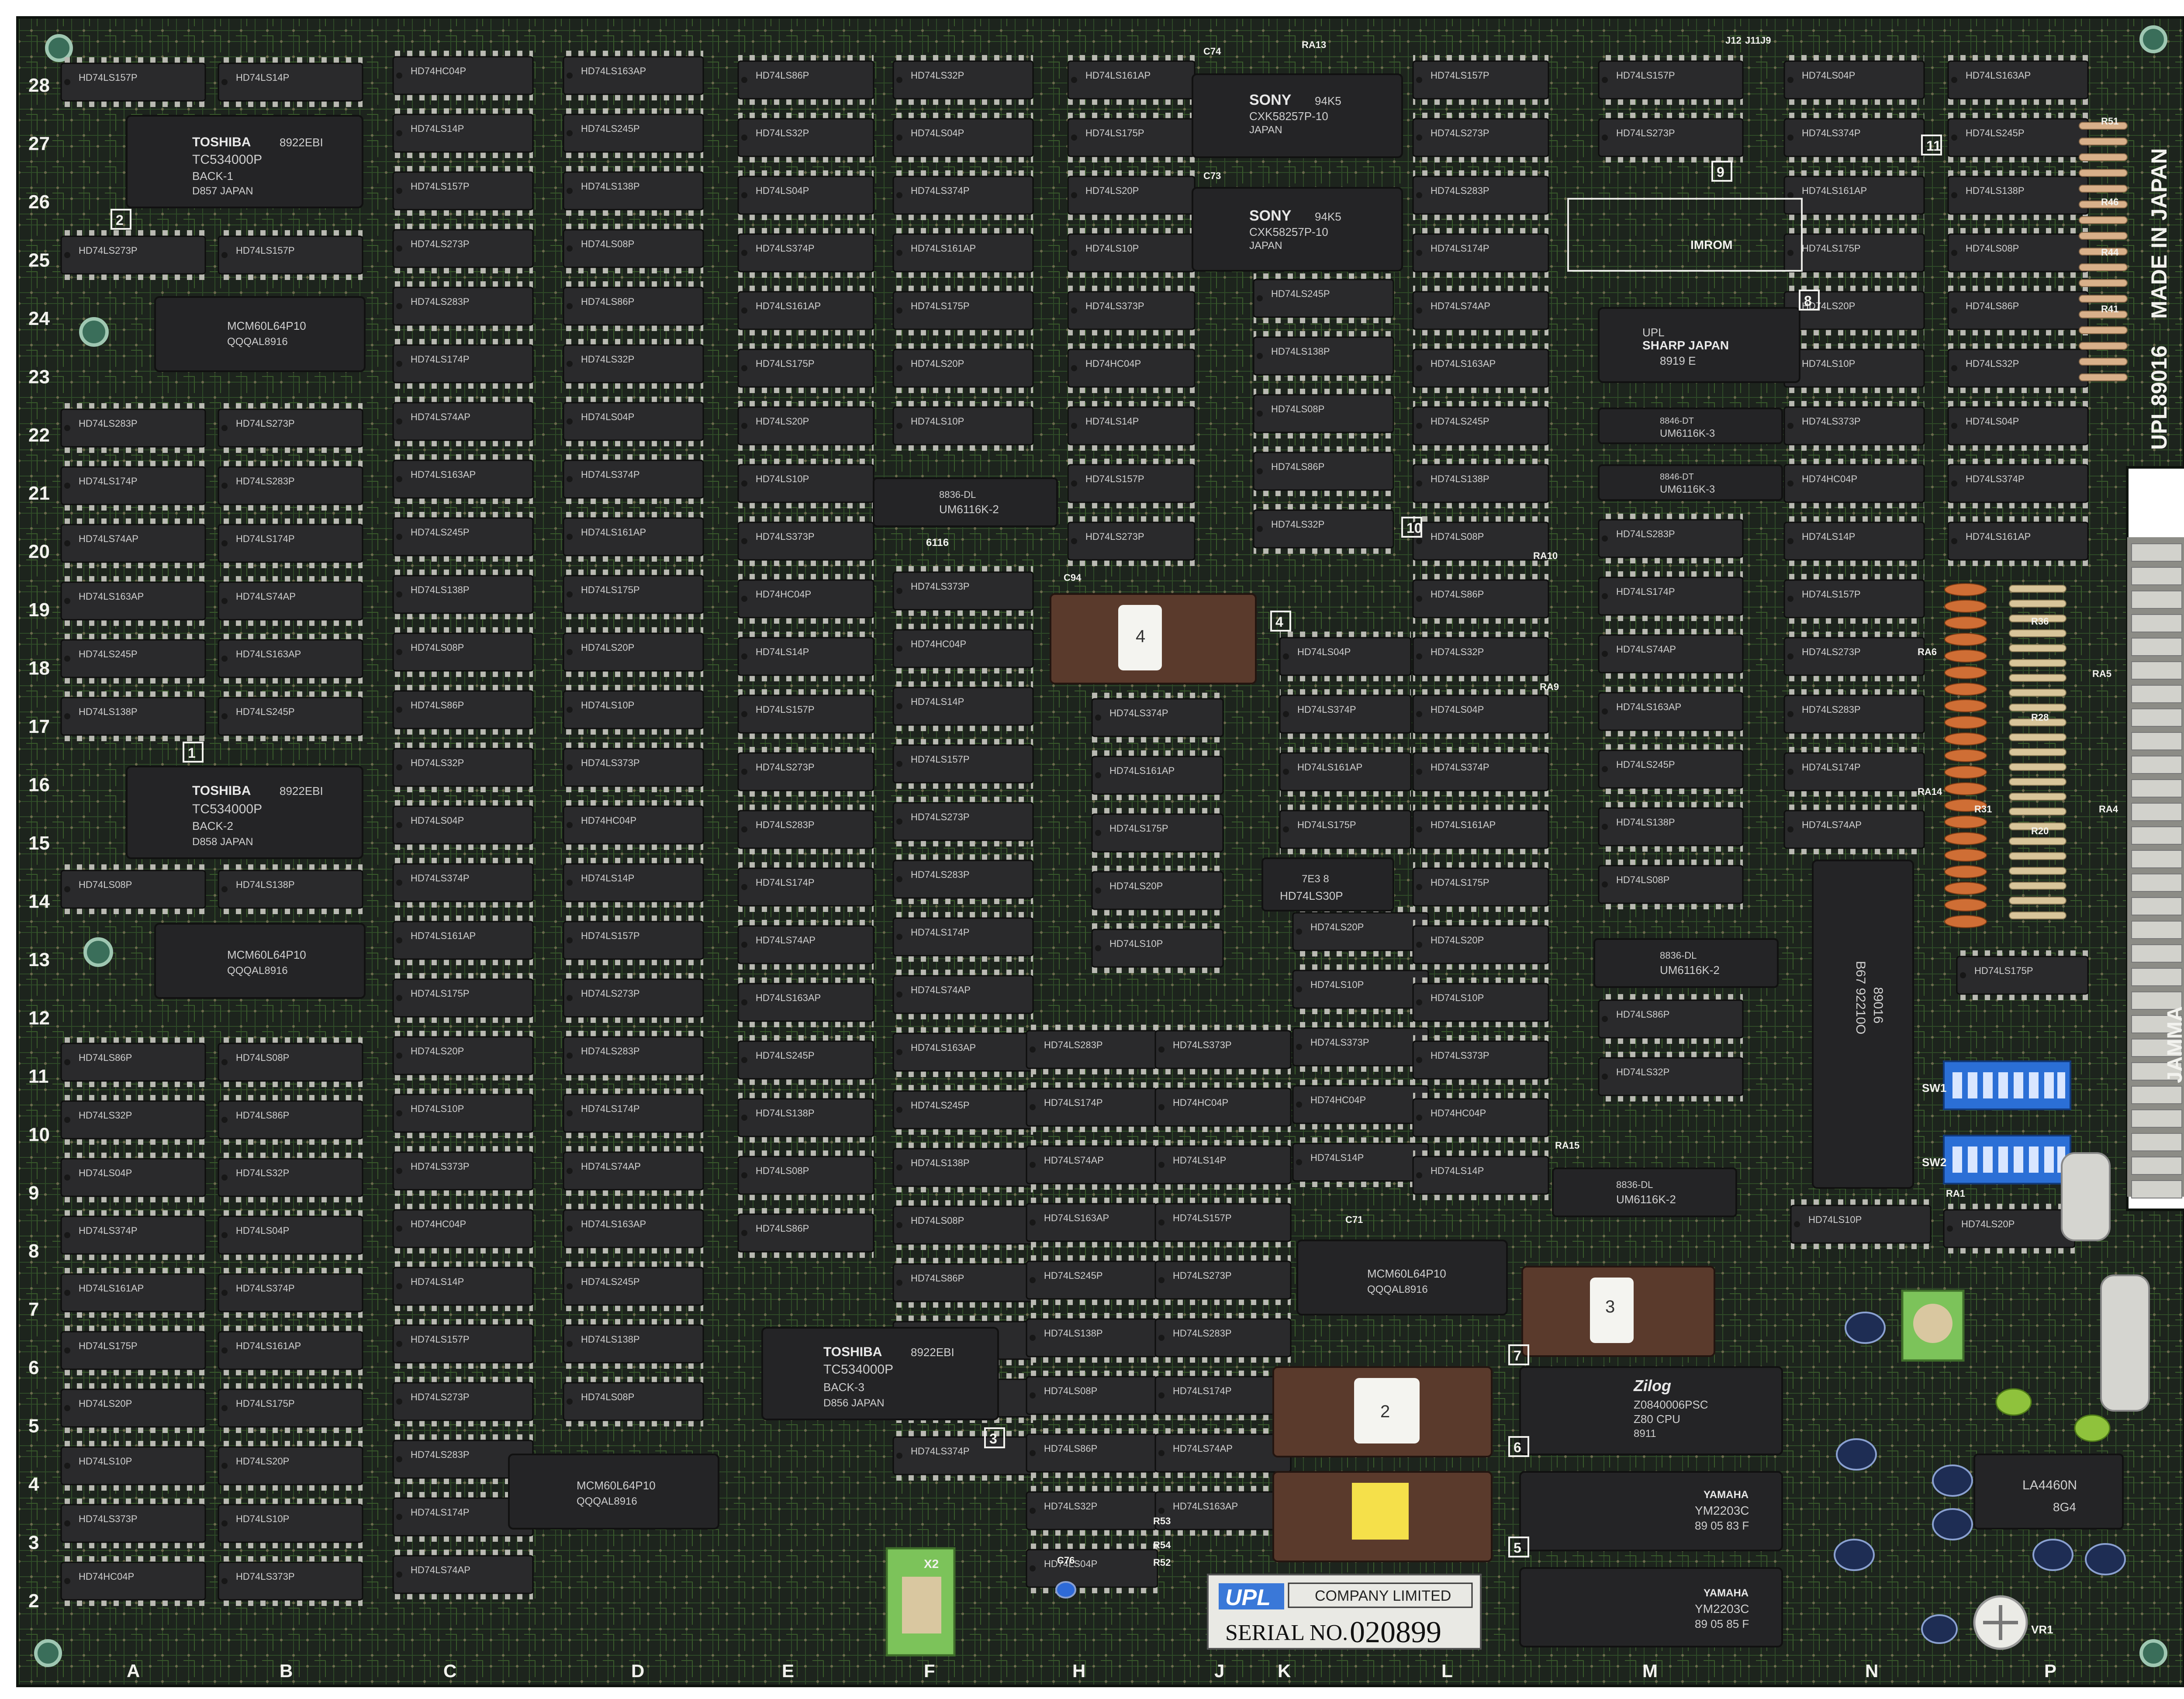 The height and width of the screenshot is (1699, 2184). What do you see at coordinates (262, 1172) in the screenshot?
I see `svg-text: HD74LS32P` at bounding box center [262, 1172].